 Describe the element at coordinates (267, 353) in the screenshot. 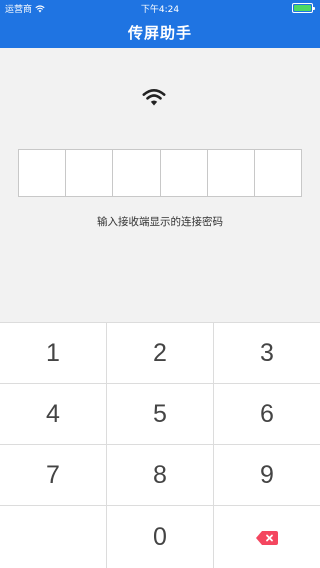

I see `key-3: 3` at that location.